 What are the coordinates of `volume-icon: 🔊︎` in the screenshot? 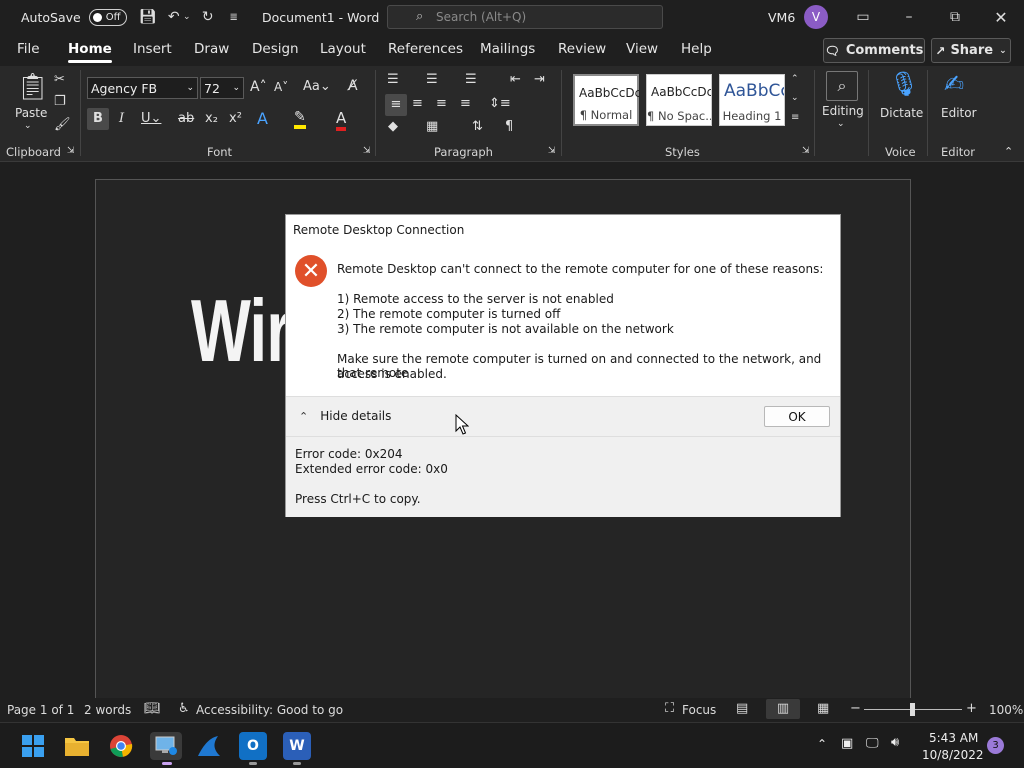 It's located at (895, 742).